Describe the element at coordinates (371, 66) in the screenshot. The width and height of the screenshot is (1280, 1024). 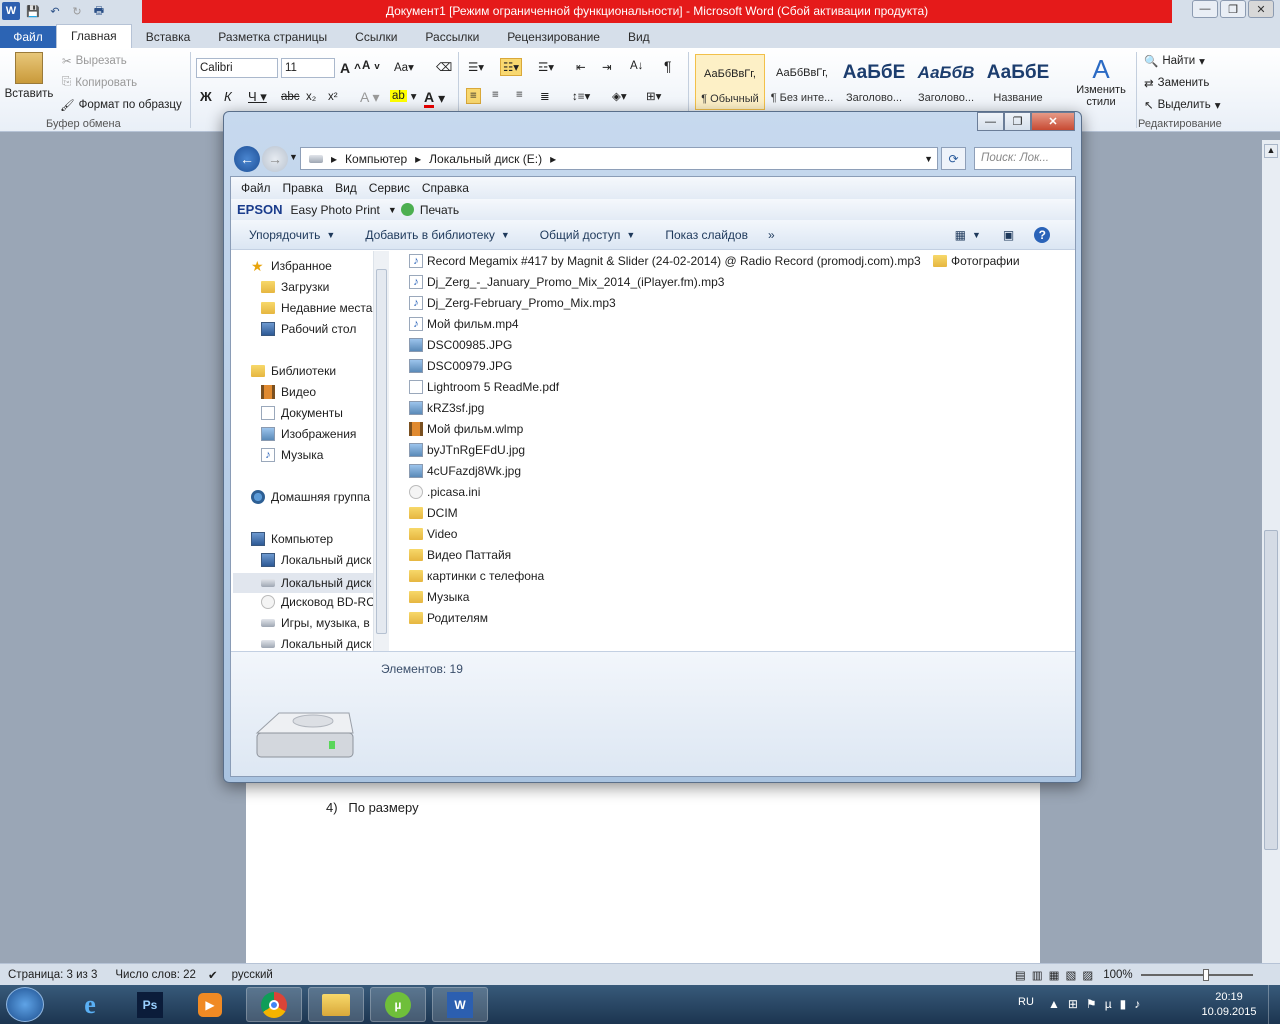
I see `shrink-font-button: Av` at that location.